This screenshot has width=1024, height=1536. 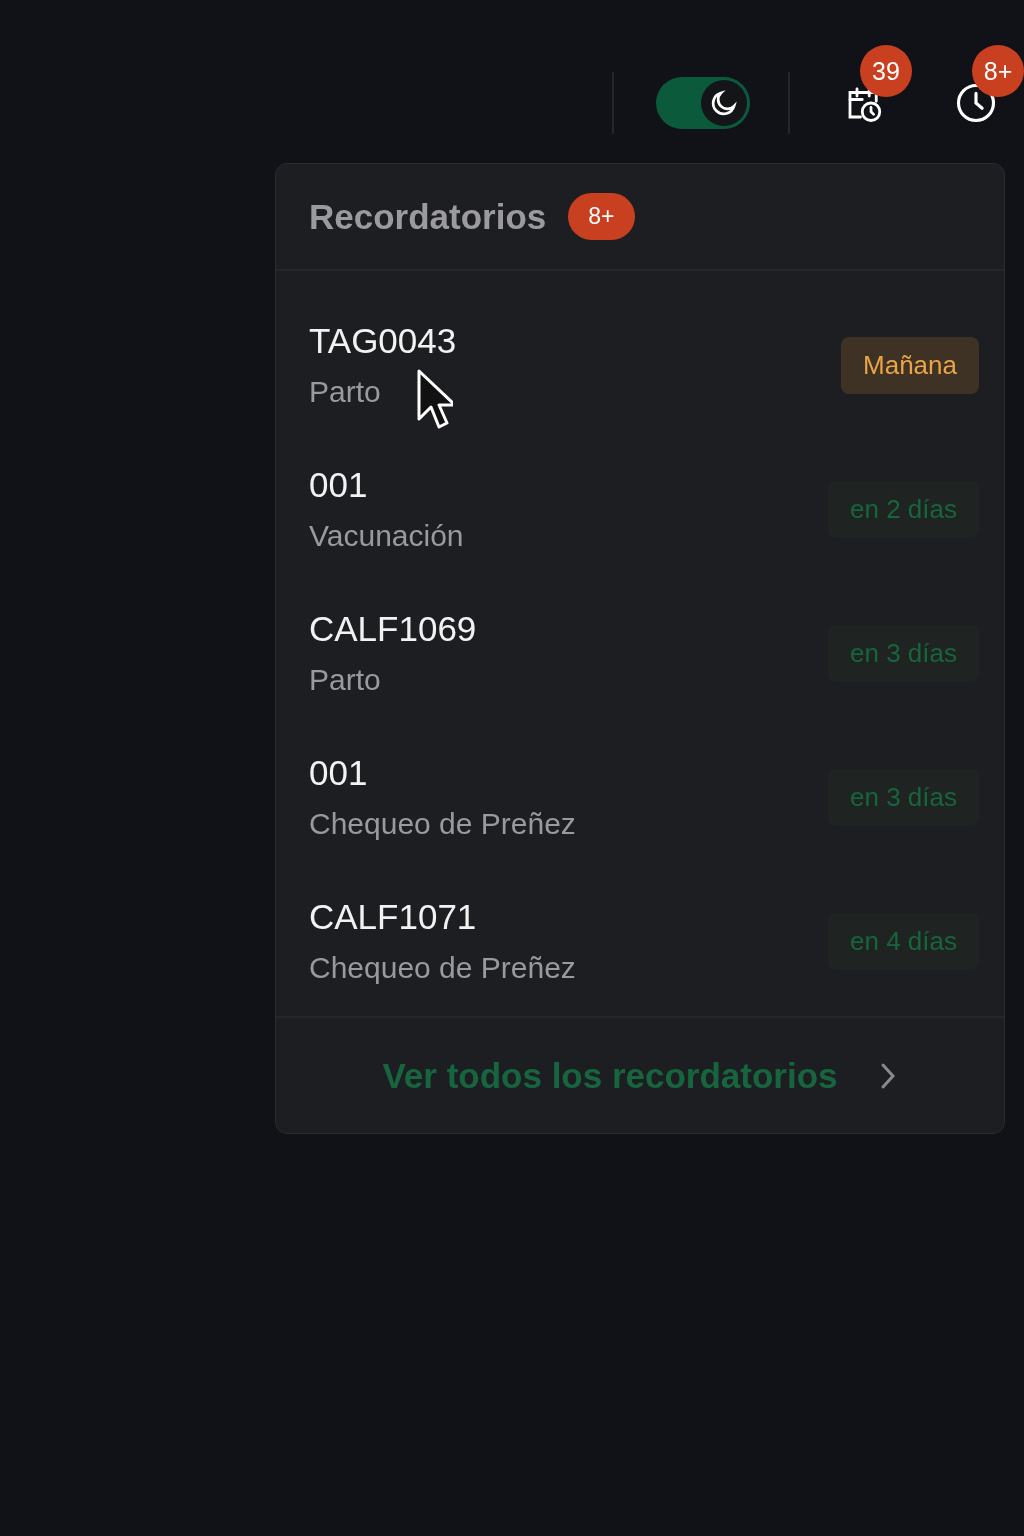 What do you see at coordinates (910, 365) in the screenshot?
I see `due-chip: Mañana` at bounding box center [910, 365].